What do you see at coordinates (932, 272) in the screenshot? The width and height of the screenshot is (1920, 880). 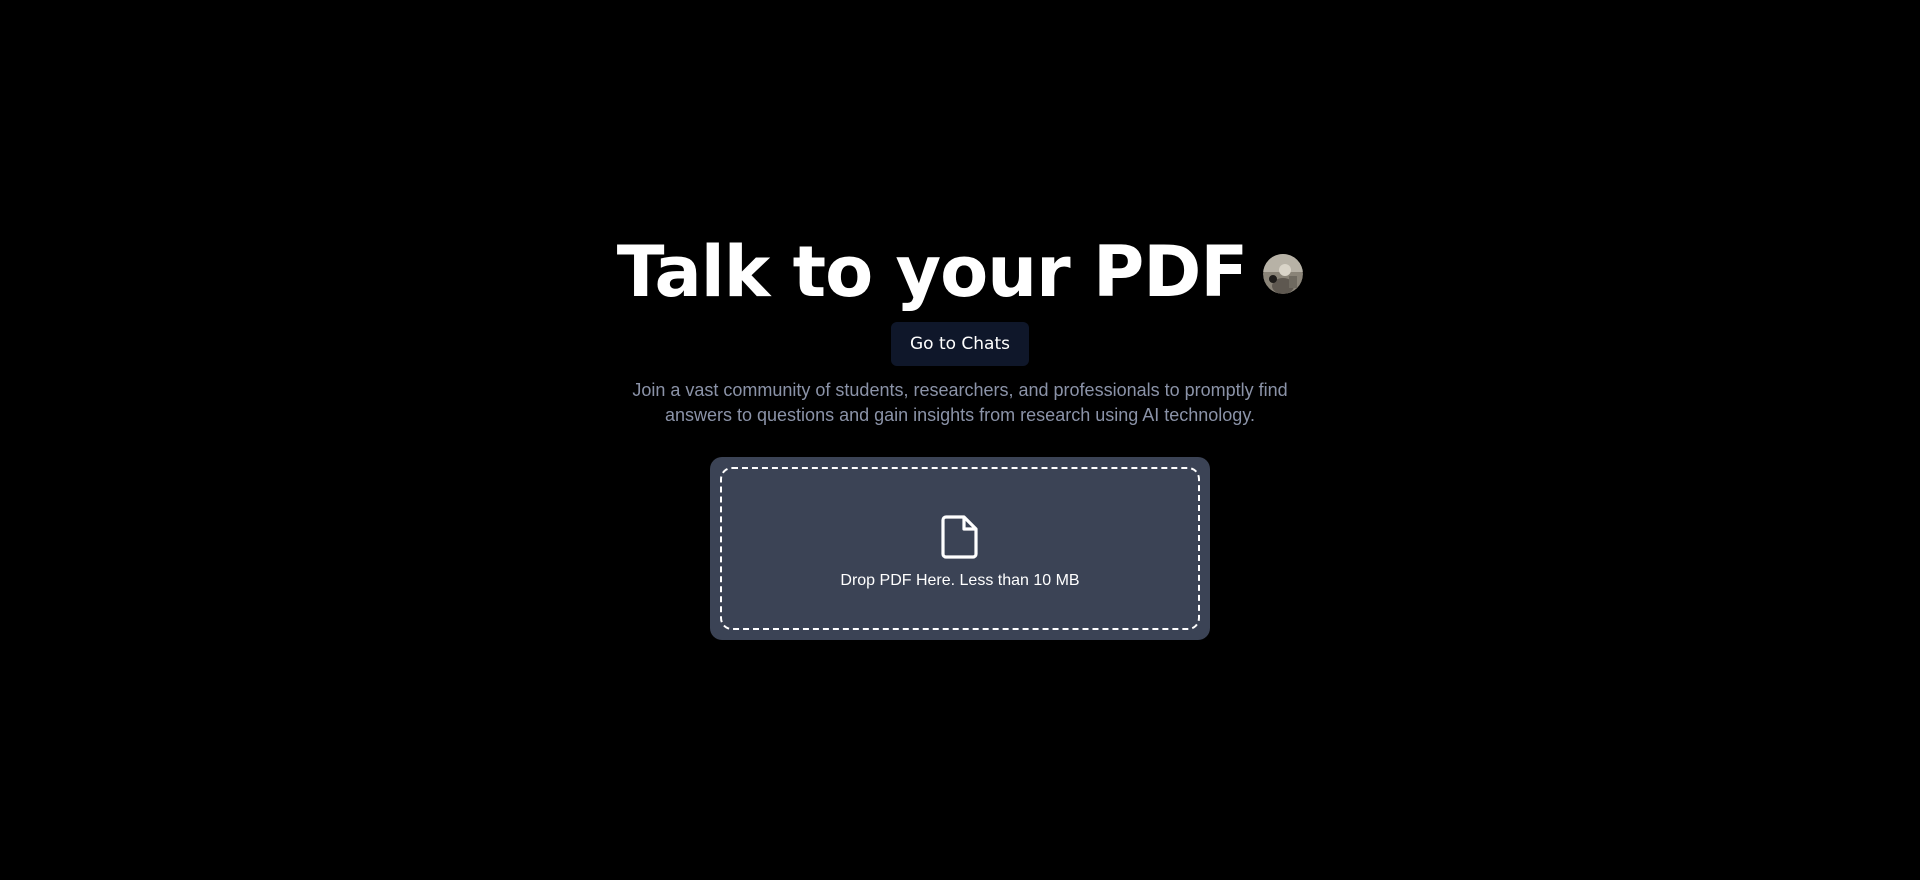 I see `page-title: Talk to your PDF` at bounding box center [932, 272].